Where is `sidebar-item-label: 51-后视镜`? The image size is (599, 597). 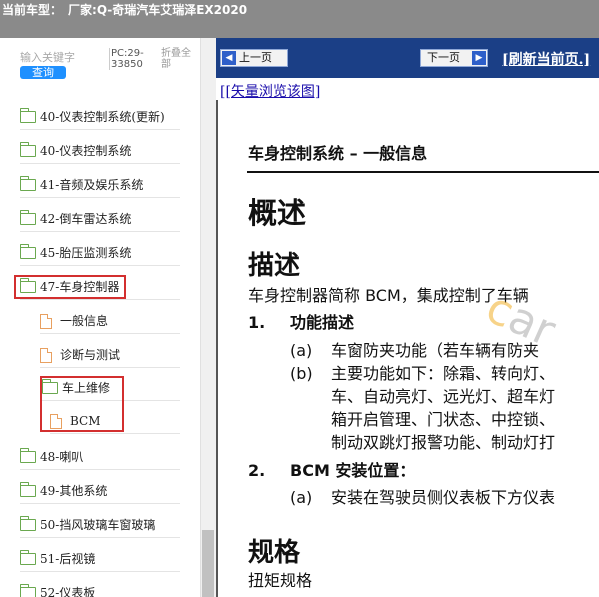 sidebar-item-label: 51-后视镜 is located at coordinates (68, 559).